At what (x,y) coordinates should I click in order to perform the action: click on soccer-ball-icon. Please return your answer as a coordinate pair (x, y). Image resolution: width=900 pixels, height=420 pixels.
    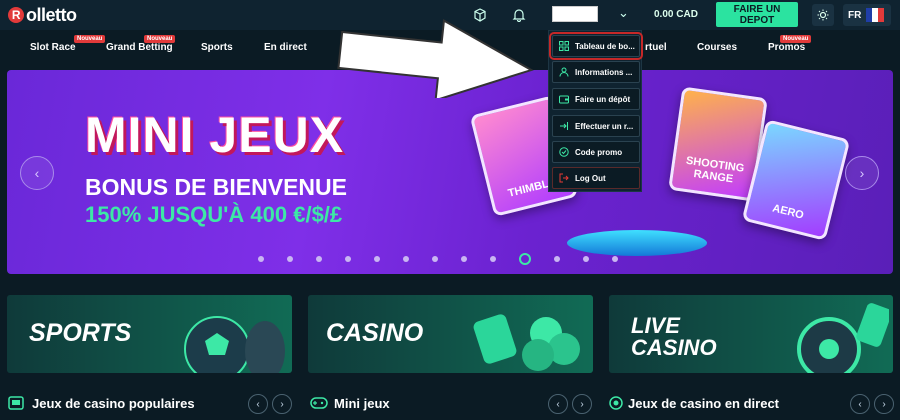
    Looking at the image, I should click on (234, 344).